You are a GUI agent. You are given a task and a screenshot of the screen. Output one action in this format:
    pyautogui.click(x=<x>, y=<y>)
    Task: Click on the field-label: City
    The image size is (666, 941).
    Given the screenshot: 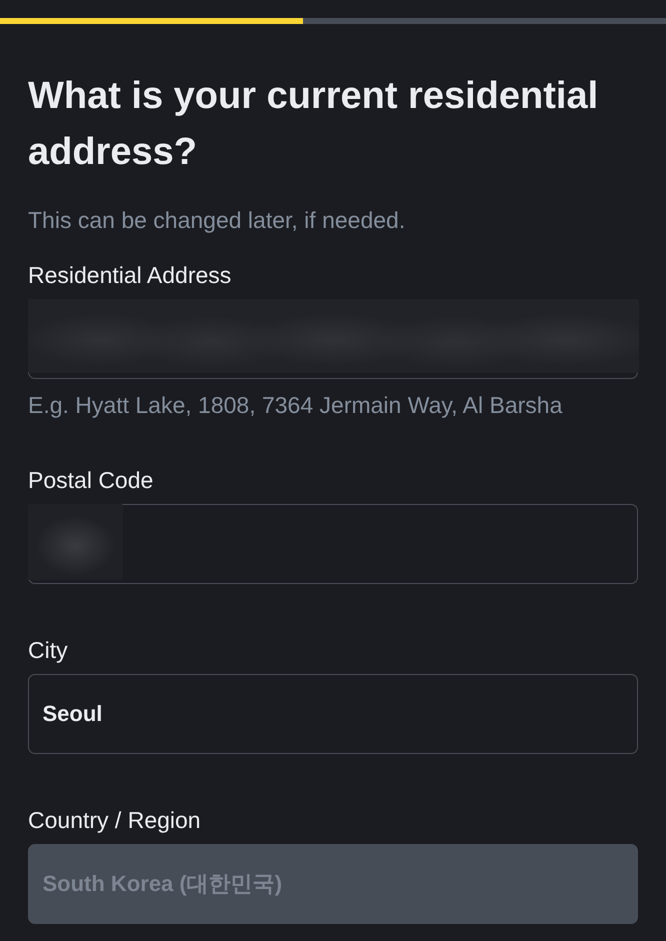 What is the action you would take?
    pyautogui.click(x=48, y=650)
    